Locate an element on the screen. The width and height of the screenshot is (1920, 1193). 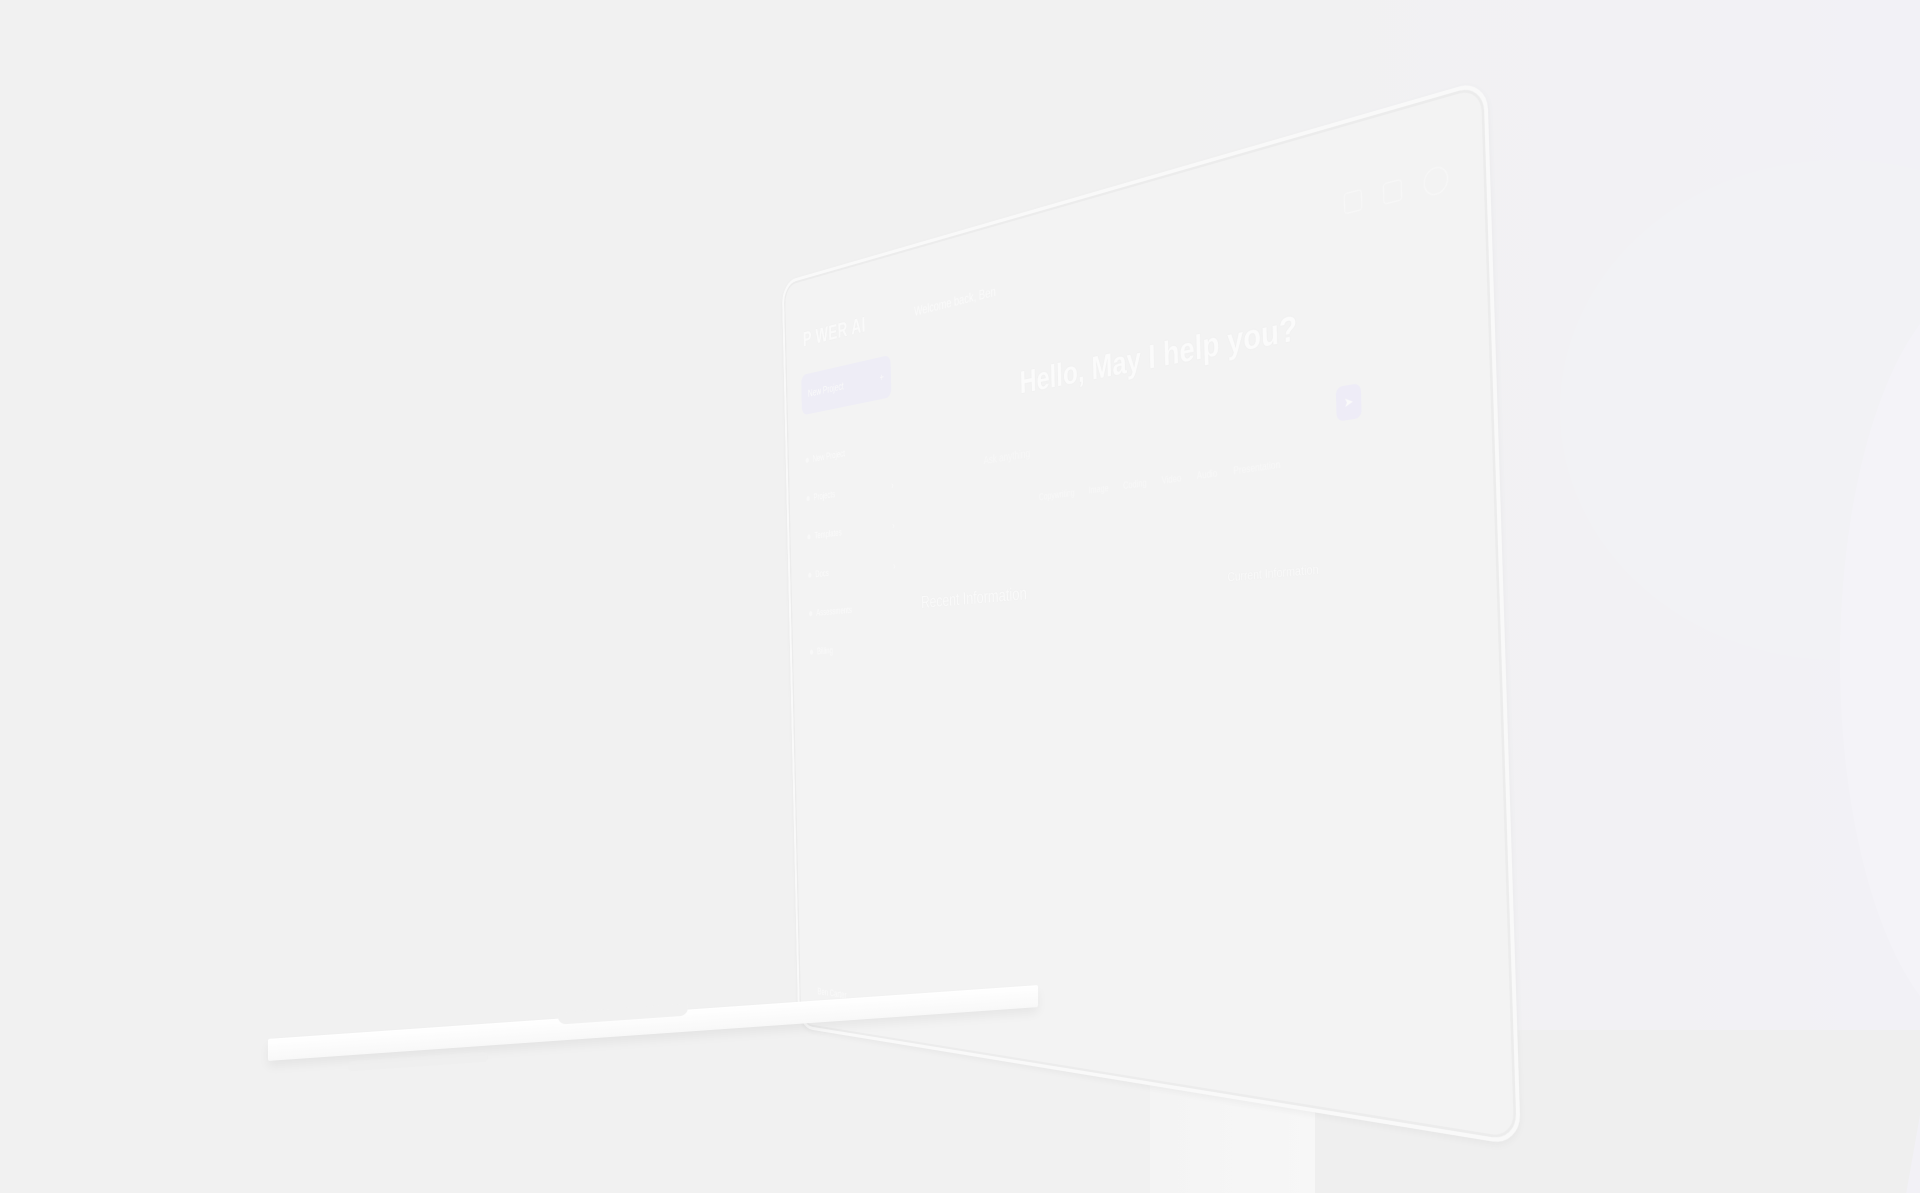
recent-title: Recent Information is located at coordinates (974, 598).